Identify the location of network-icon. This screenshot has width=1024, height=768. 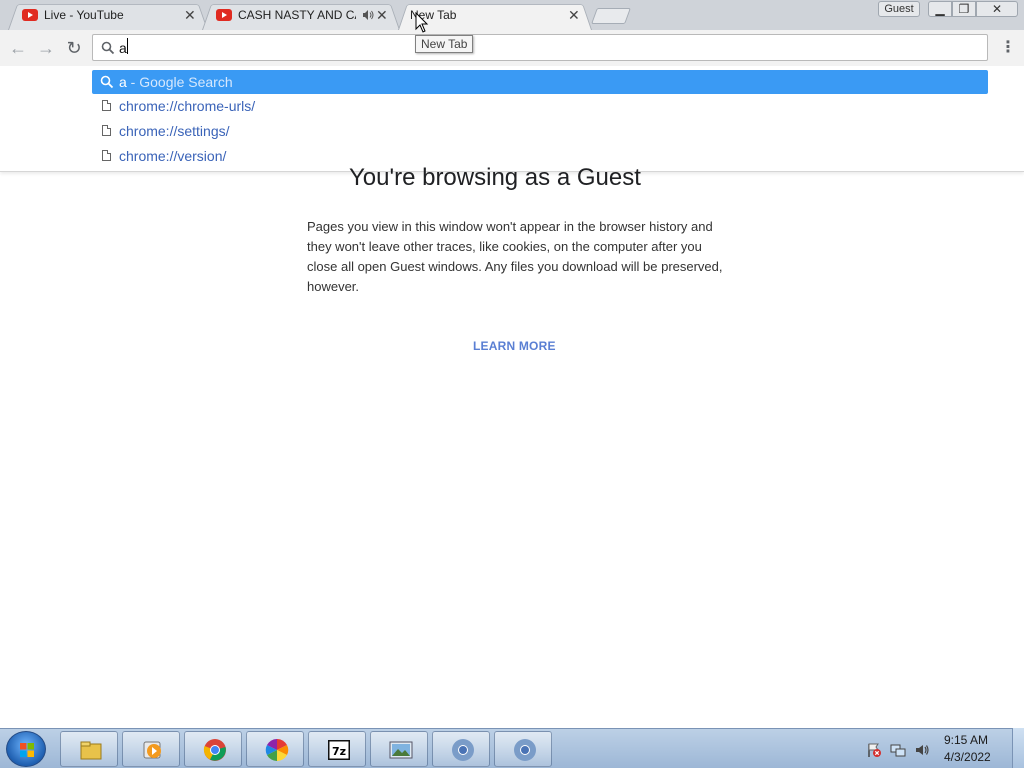
(898, 750).